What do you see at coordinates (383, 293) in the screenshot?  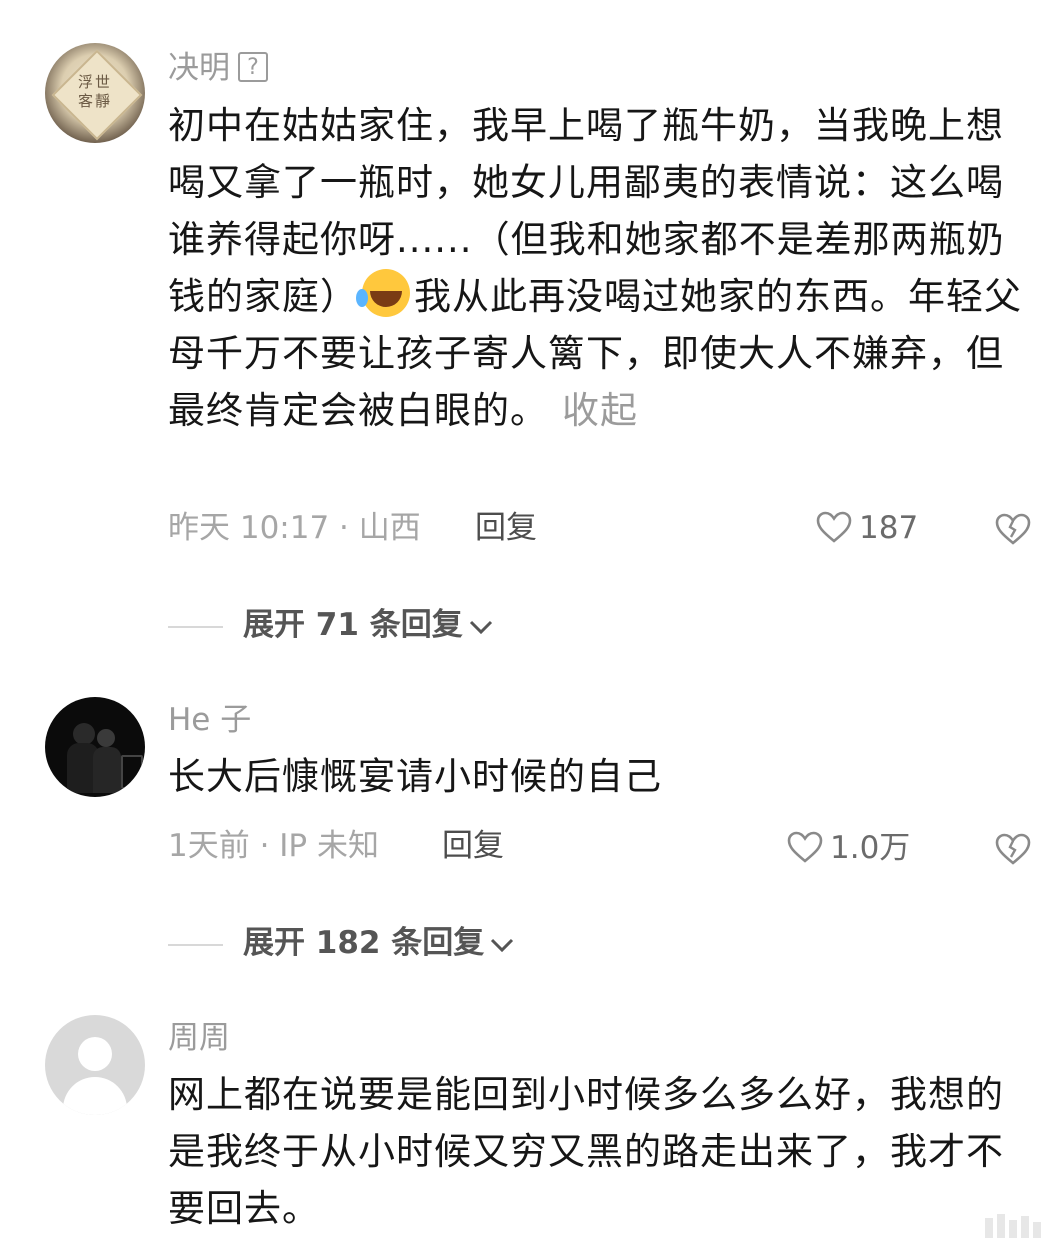 I see `rolling-on-floor-laughing-emoji` at bounding box center [383, 293].